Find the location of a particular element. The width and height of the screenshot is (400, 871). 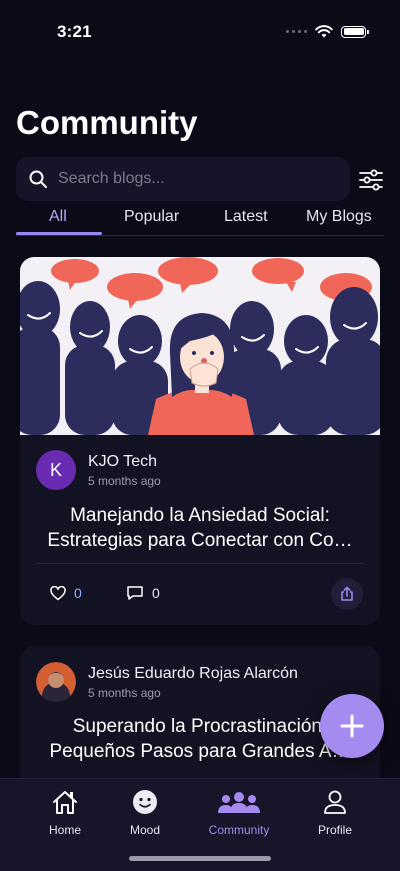

search-input is located at coordinates (193, 179).